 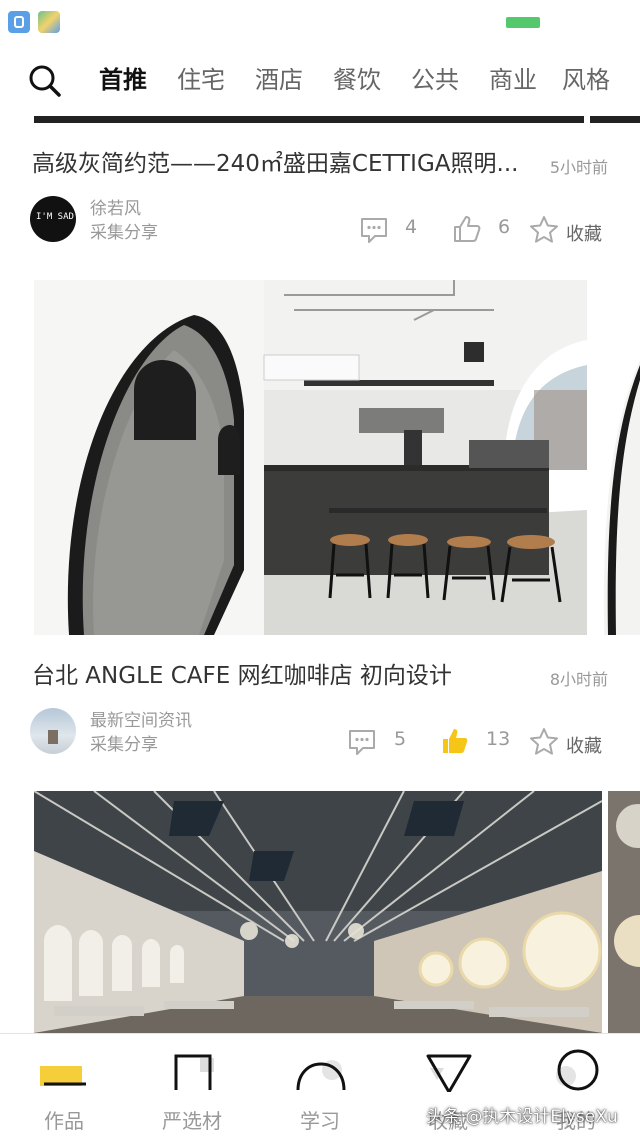 I want to click on previous-card-image-edge, so click(x=309, y=119).